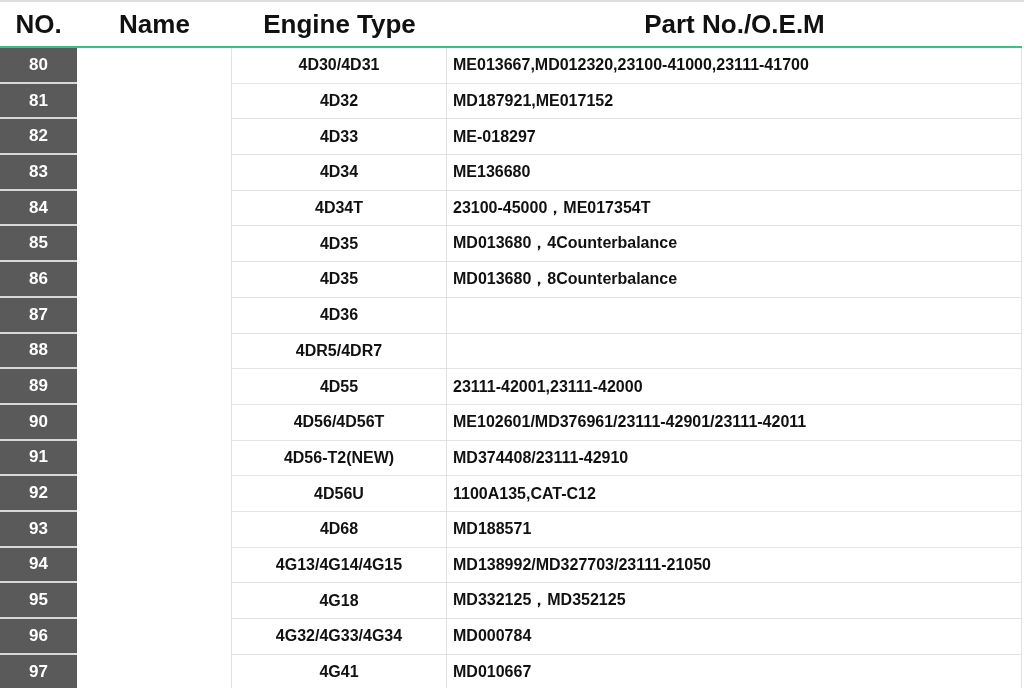 The height and width of the screenshot is (688, 1024). What do you see at coordinates (339, 137) in the screenshot?
I see `table-cell: 4D33` at bounding box center [339, 137].